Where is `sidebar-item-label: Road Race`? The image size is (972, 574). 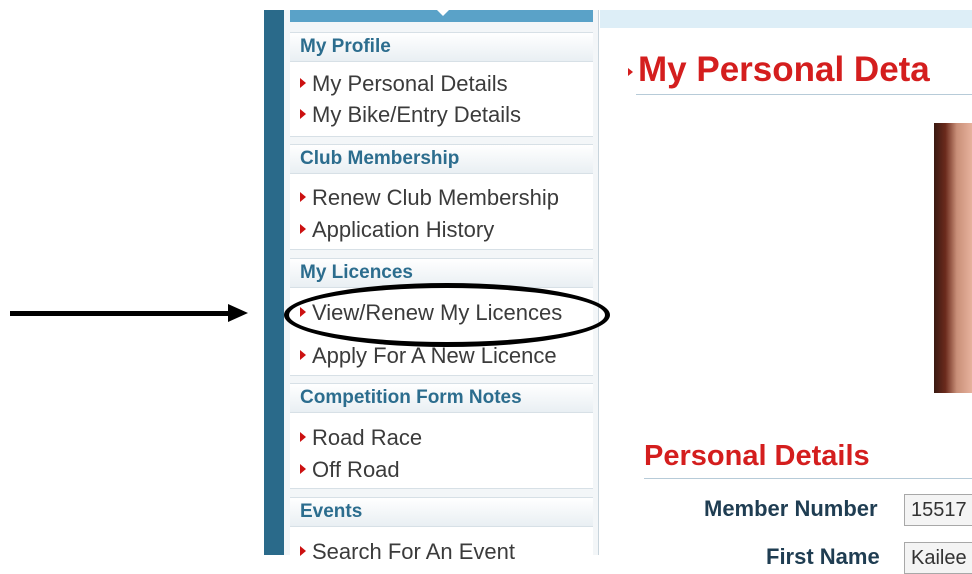
sidebar-item-label: Road Race is located at coordinates (367, 437).